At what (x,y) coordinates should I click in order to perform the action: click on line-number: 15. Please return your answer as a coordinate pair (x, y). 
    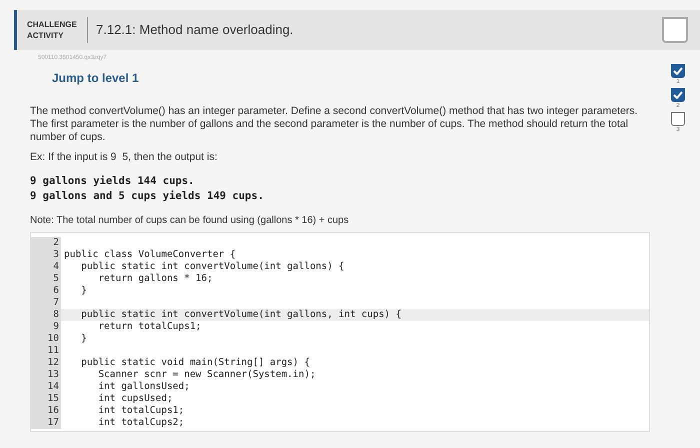
    Looking at the image, I should click on (46, 398).